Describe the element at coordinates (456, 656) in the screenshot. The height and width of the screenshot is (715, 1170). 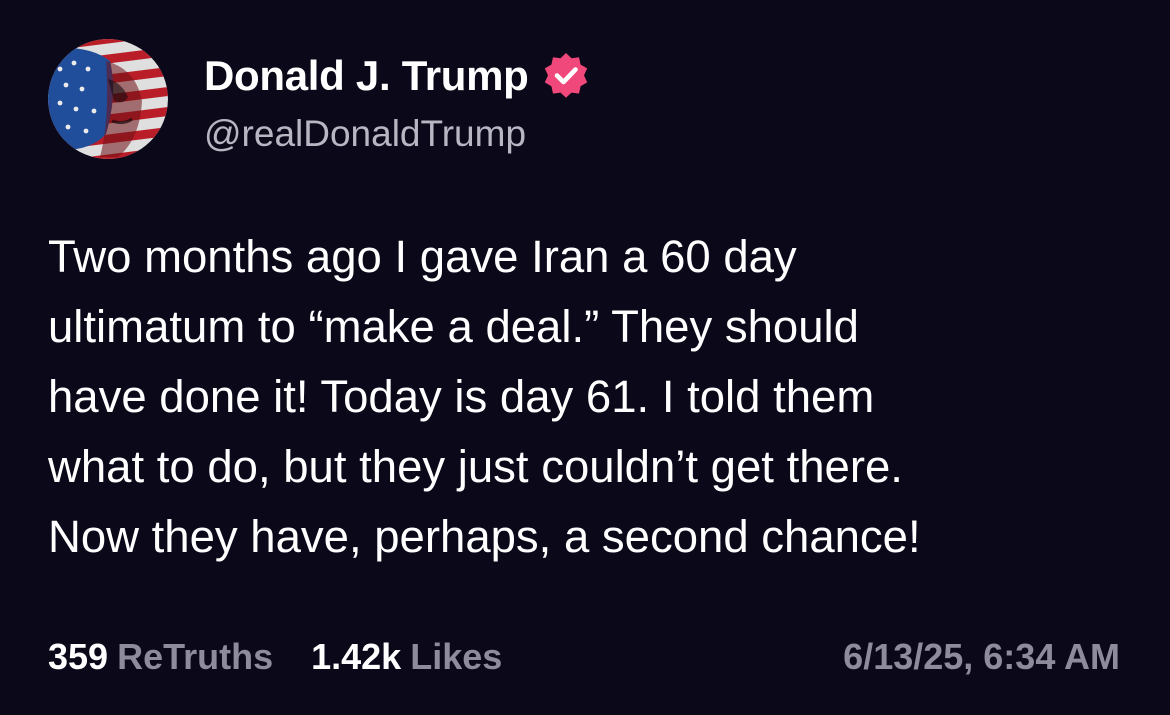
I see `likes-label: Likes` at that location.